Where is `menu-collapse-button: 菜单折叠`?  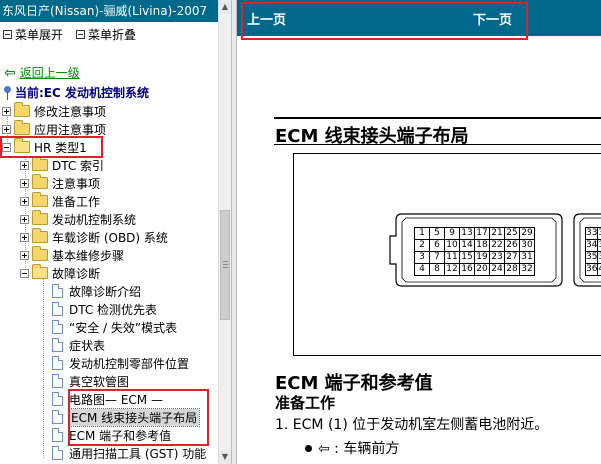
menu-collapse-button: 菜单折叠 is located at coordinates (106, 34).